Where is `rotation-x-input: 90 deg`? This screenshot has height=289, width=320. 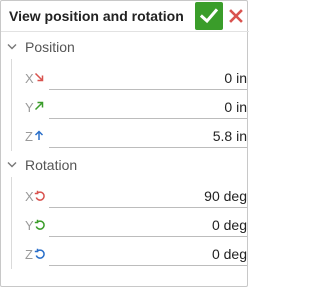 rotation-x-input: 90 deg is located at coordinates (148, 196).